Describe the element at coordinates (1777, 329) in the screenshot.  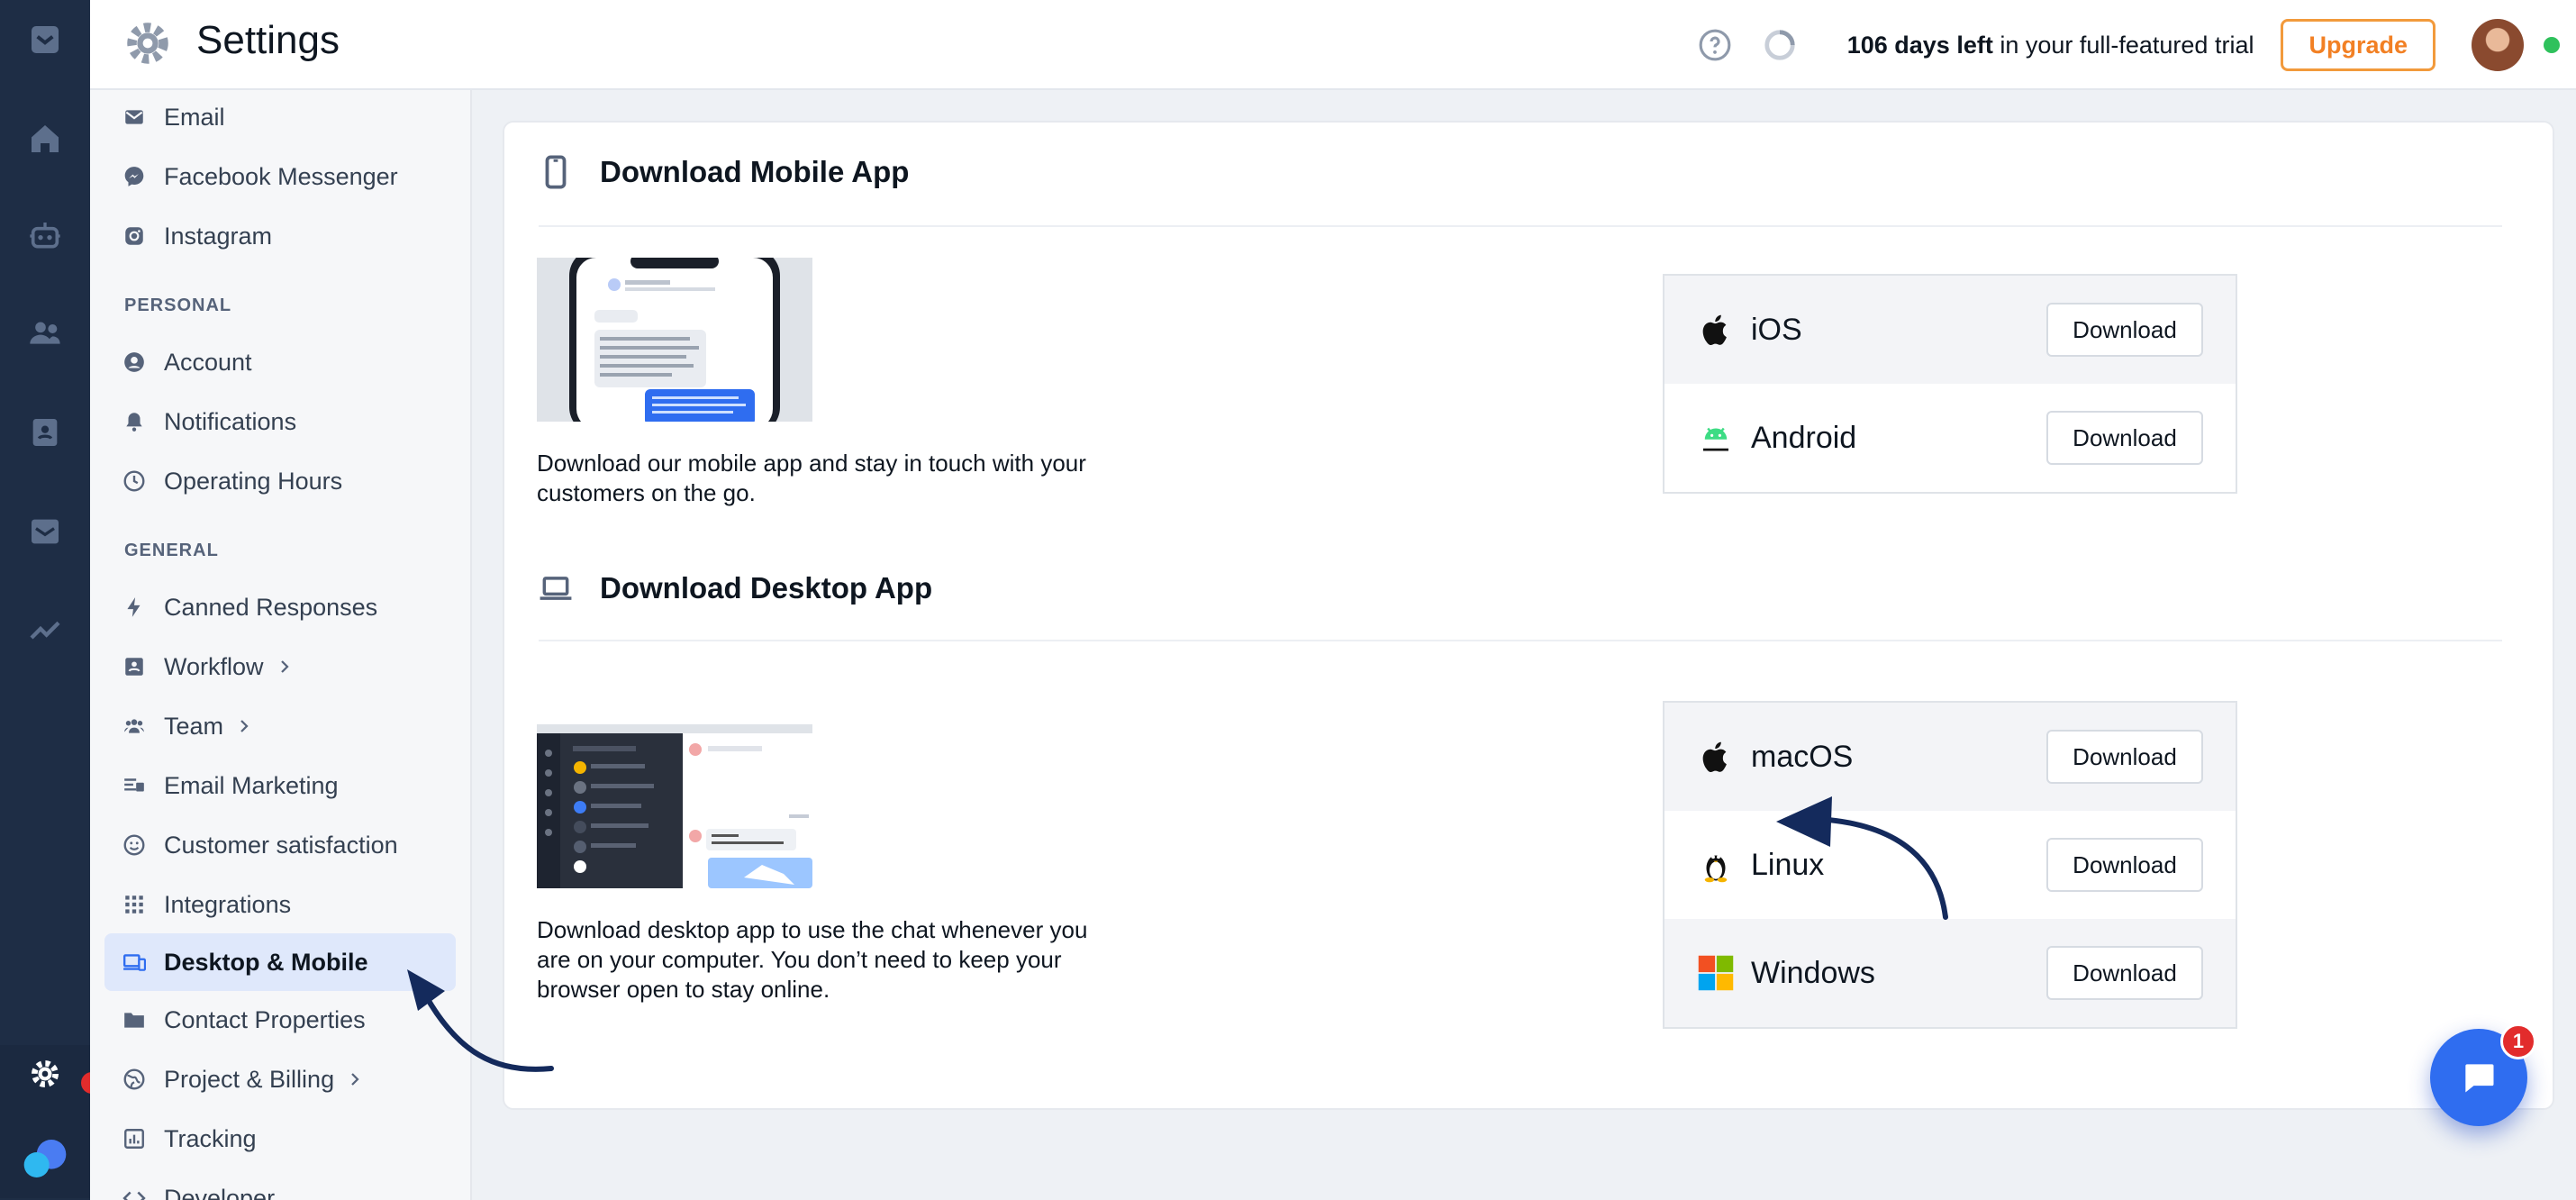
I see `platform-name: iOS` at that location.